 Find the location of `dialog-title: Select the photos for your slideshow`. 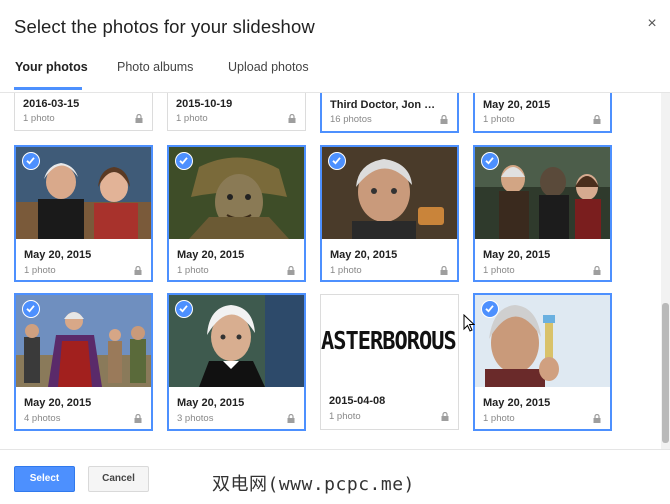

dialog-title: Select the photos for your slideshow is located at coordinates (164, 26).